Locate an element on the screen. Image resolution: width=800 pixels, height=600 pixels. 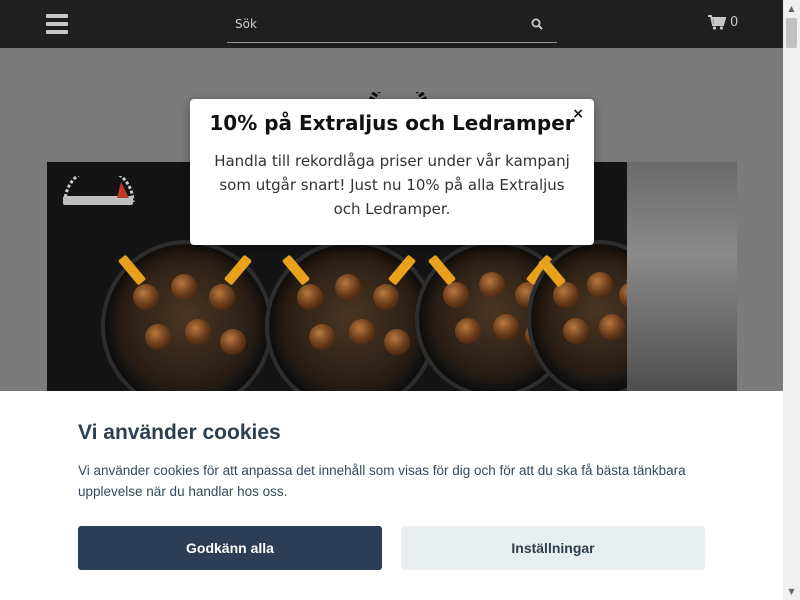
top-navigation-bar: 0 is located at coordinates (391, 24).